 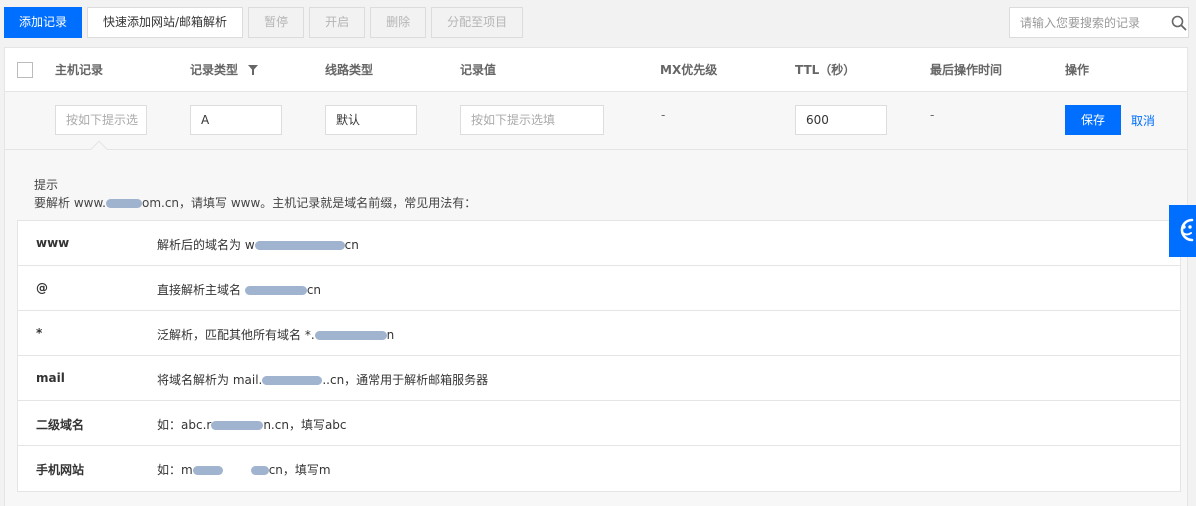 I want to click on filter-icon, so click(x=253, y=71).